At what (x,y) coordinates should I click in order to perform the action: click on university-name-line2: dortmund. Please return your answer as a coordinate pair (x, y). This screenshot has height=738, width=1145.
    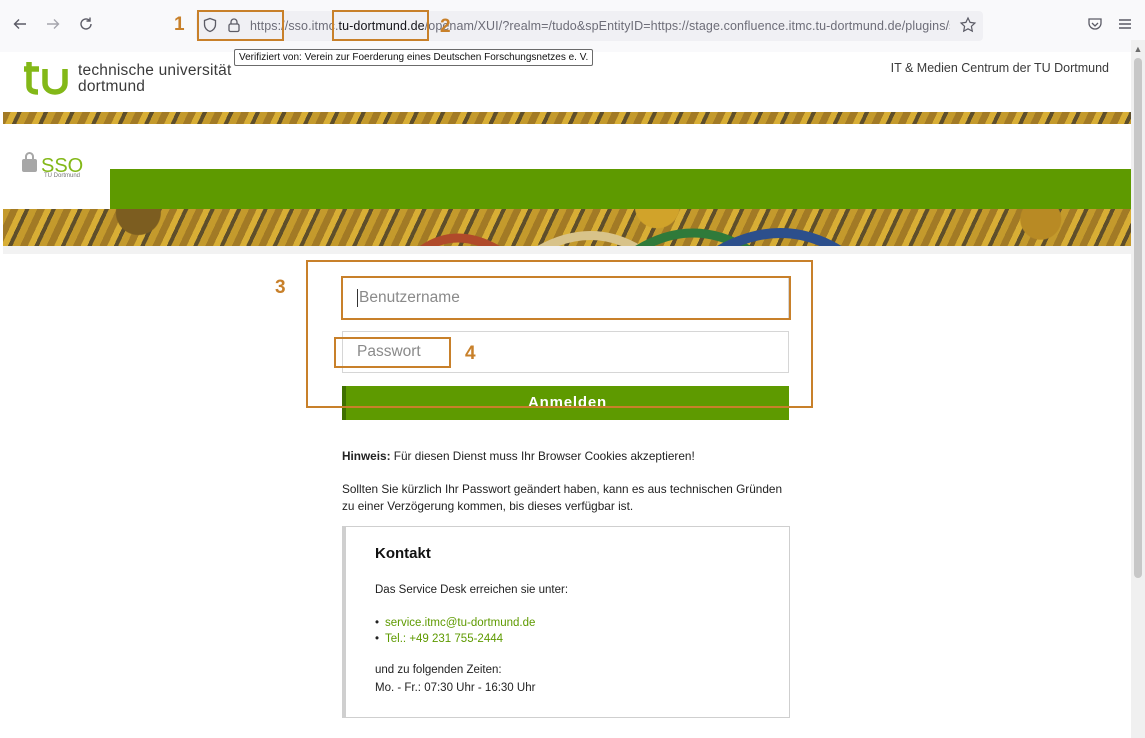
    Looking at the image, I should click on (112, 86).